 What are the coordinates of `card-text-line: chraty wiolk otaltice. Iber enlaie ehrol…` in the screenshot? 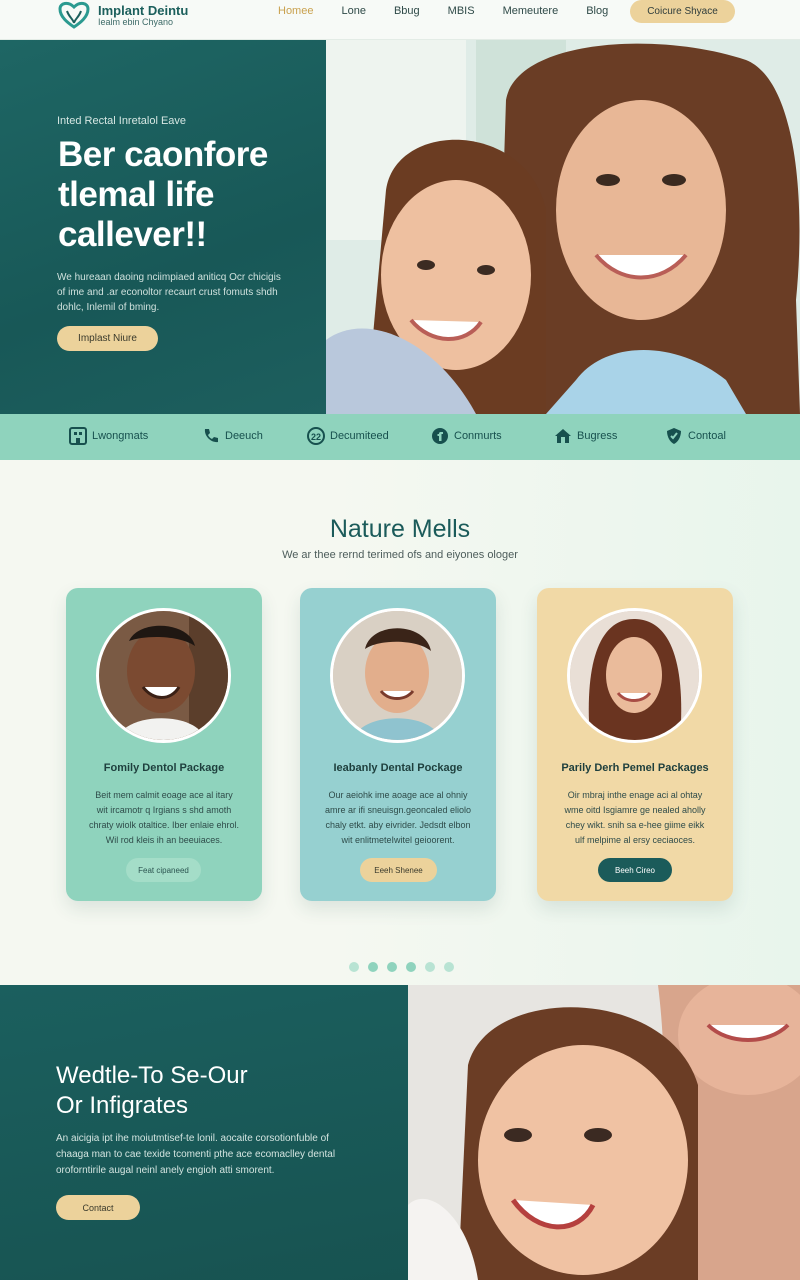 It's located at (164, 825).